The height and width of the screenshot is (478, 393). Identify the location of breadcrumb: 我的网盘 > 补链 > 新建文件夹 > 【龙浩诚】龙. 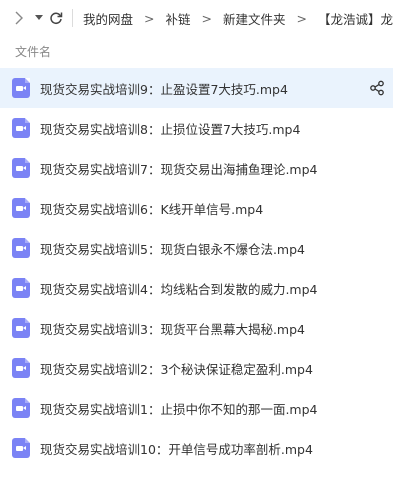
(238, 18).